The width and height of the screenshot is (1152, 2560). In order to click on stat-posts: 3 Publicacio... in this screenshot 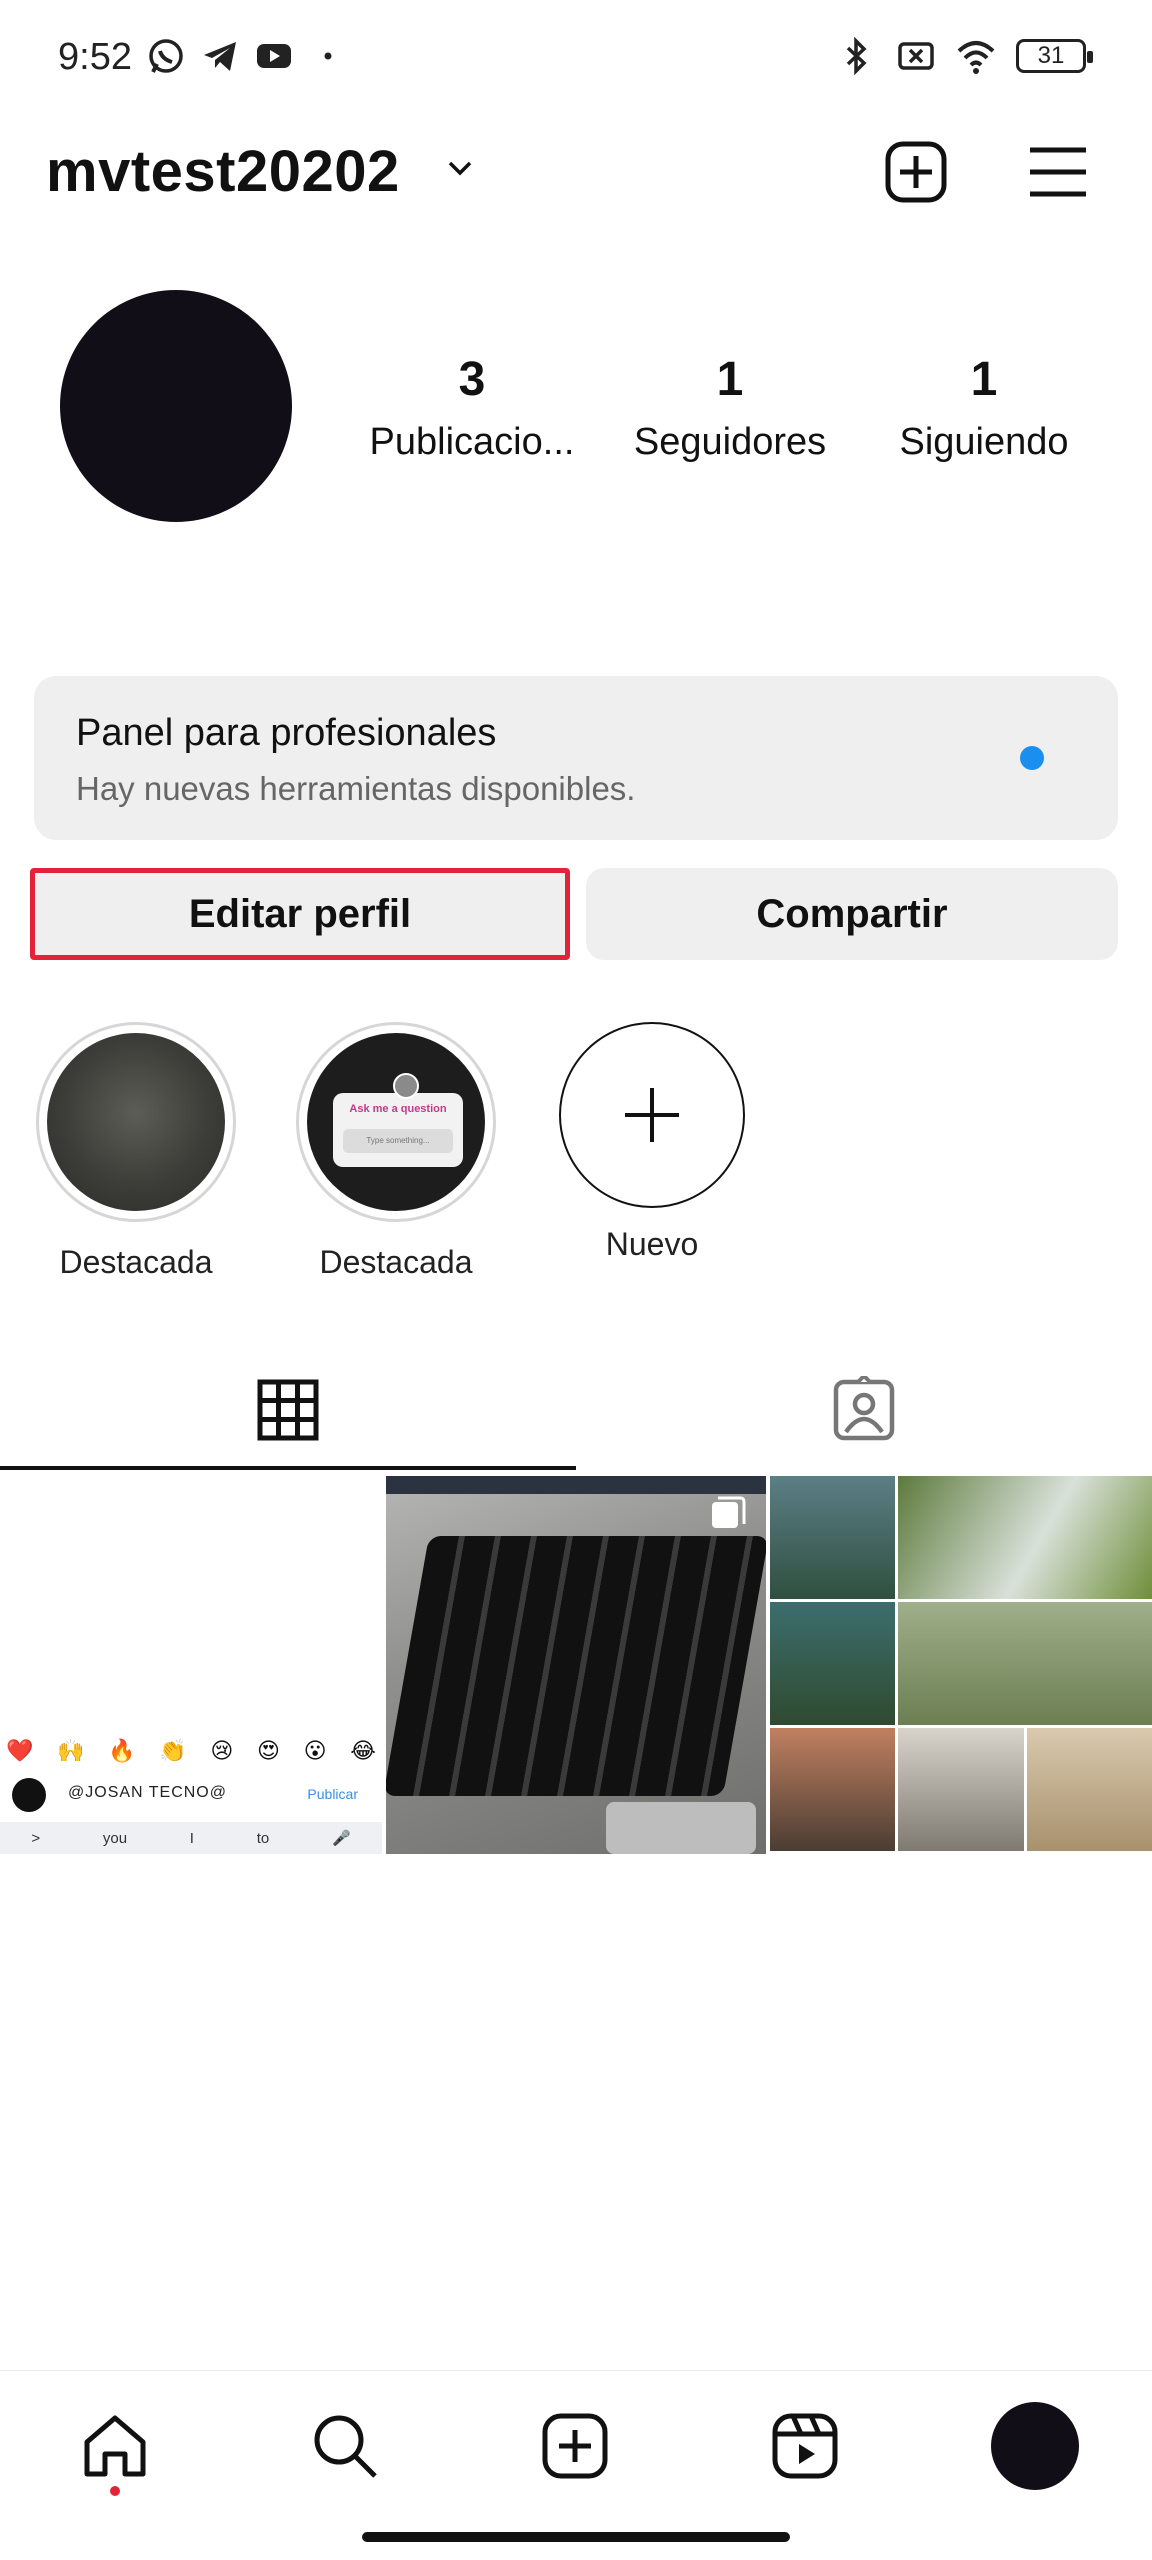, I will do `click(472, 408)`.